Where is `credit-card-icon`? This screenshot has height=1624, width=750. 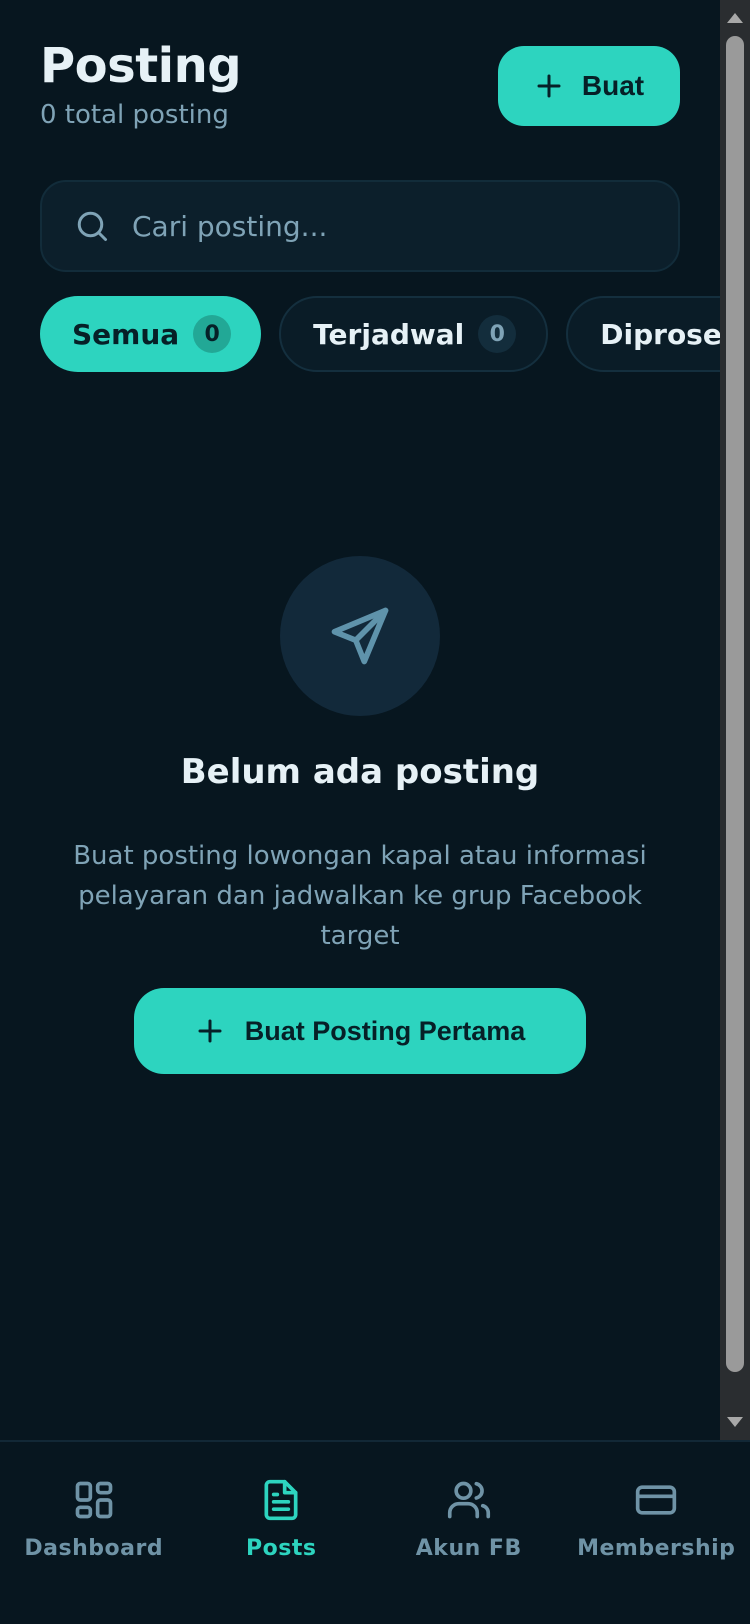
credit-card-icon is located at coordinates (656, 1500).